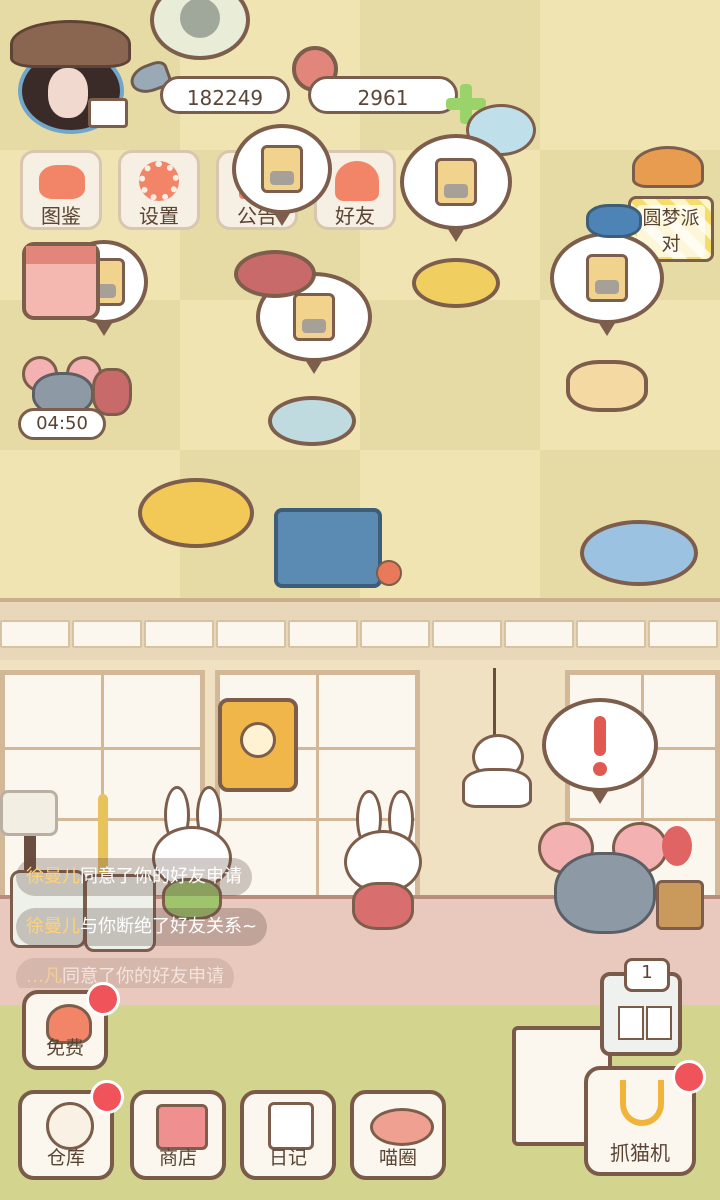 This screenshot has width=720, height=1200. What do you see at coordinates (70, 44) in the screenshot?
I see `hat-icon` at bounding box center [70, 44].